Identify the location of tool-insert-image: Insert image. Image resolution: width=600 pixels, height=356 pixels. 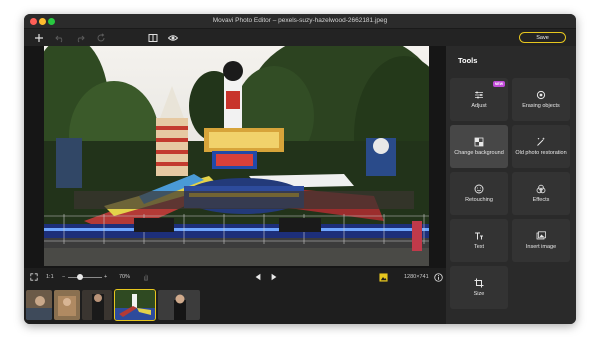
(541, 240).